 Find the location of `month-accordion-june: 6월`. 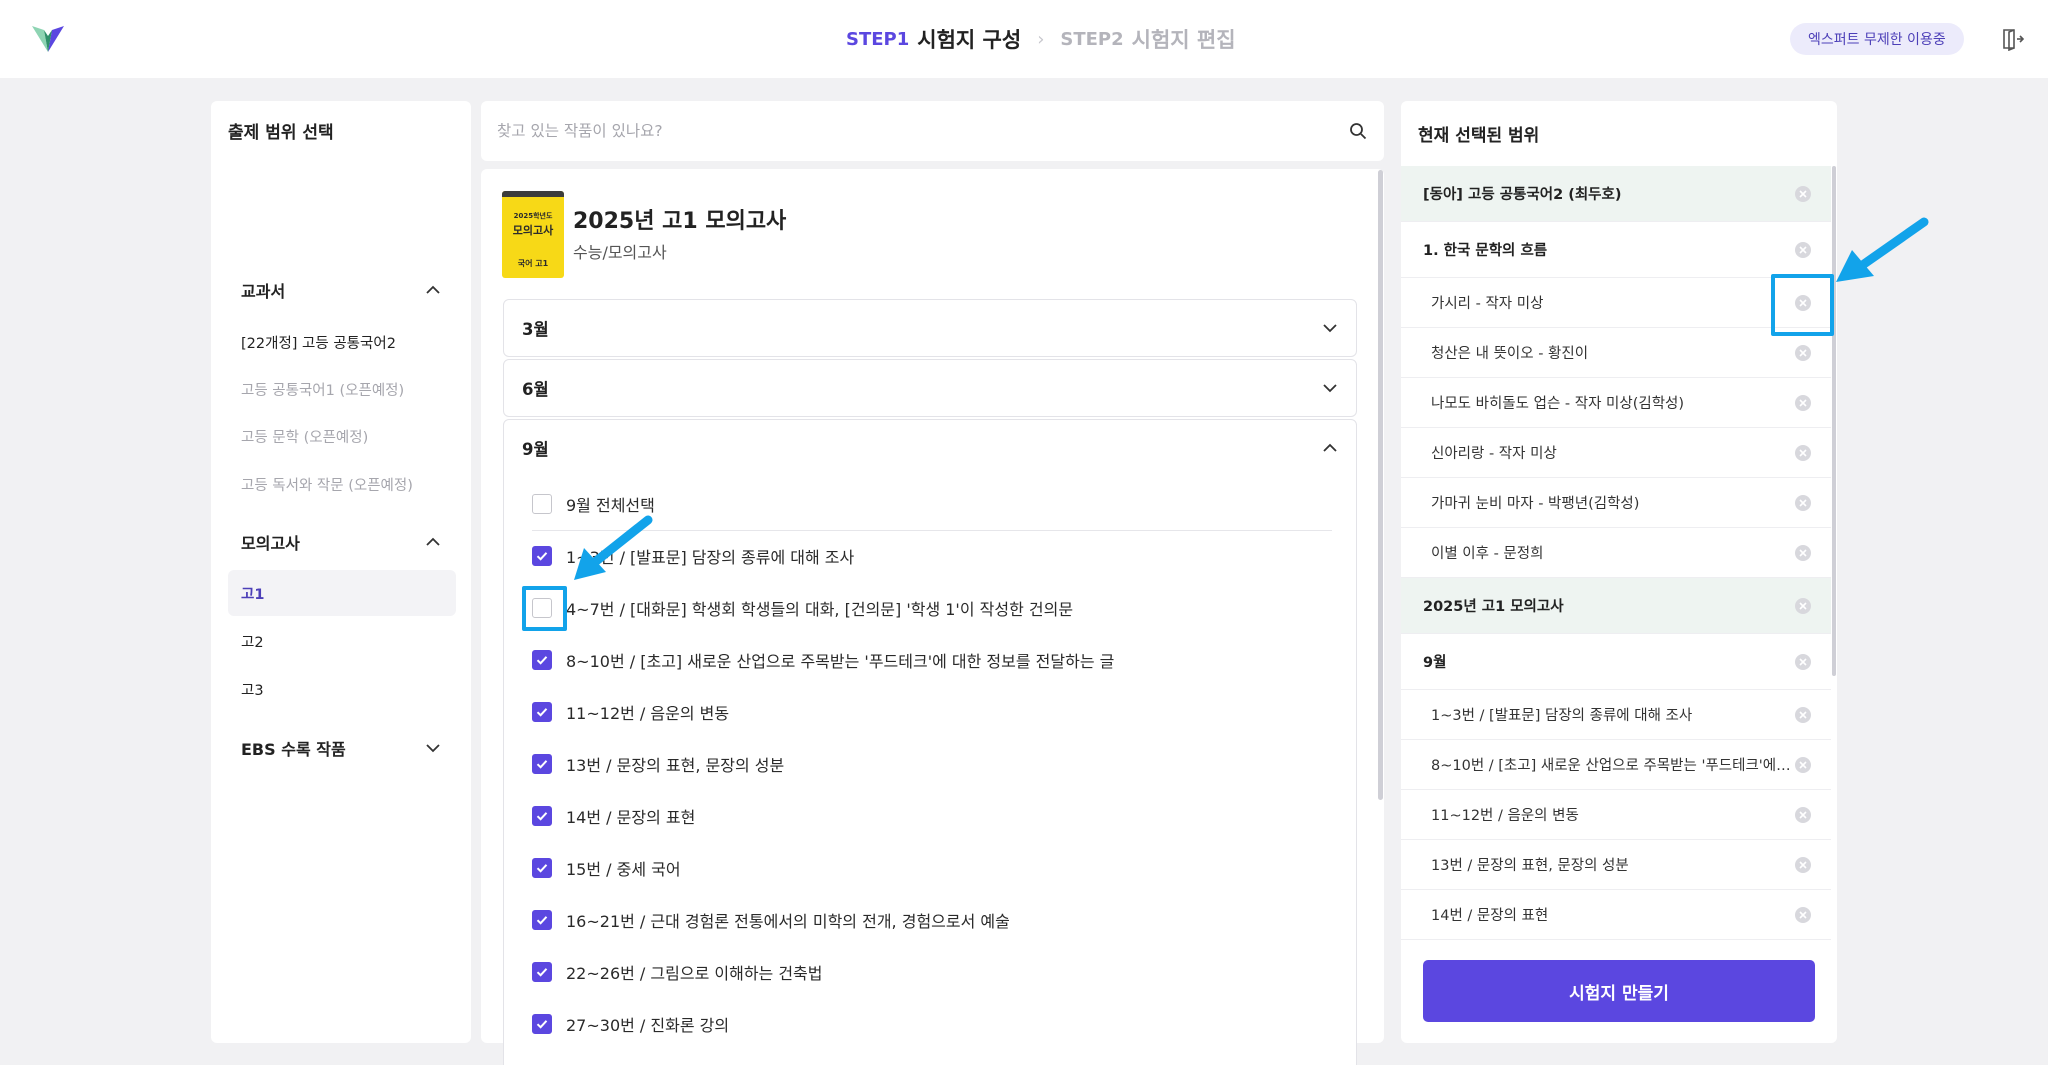

month-accordion-june: 6월 is located at coordinates (930, 388).